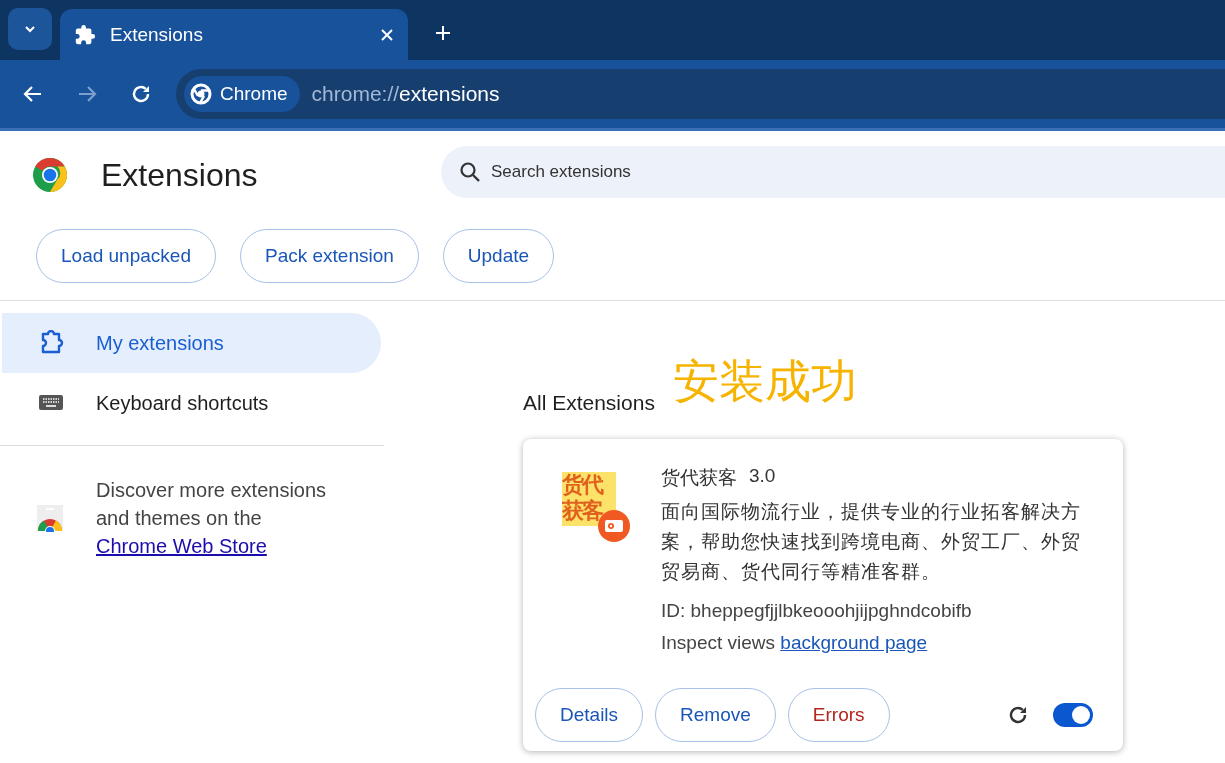  What do you see at coordinates (242, 94) in the screenshot?
I see `site-chip: Chrome` at bounding box center [242, 94].